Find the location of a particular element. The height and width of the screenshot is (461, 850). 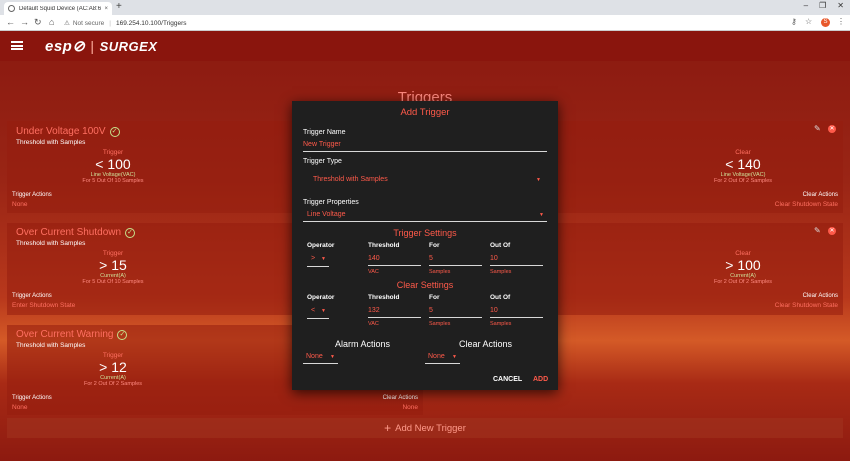

trigger-name-input: New Trigger is located at coordinates (322, 144).